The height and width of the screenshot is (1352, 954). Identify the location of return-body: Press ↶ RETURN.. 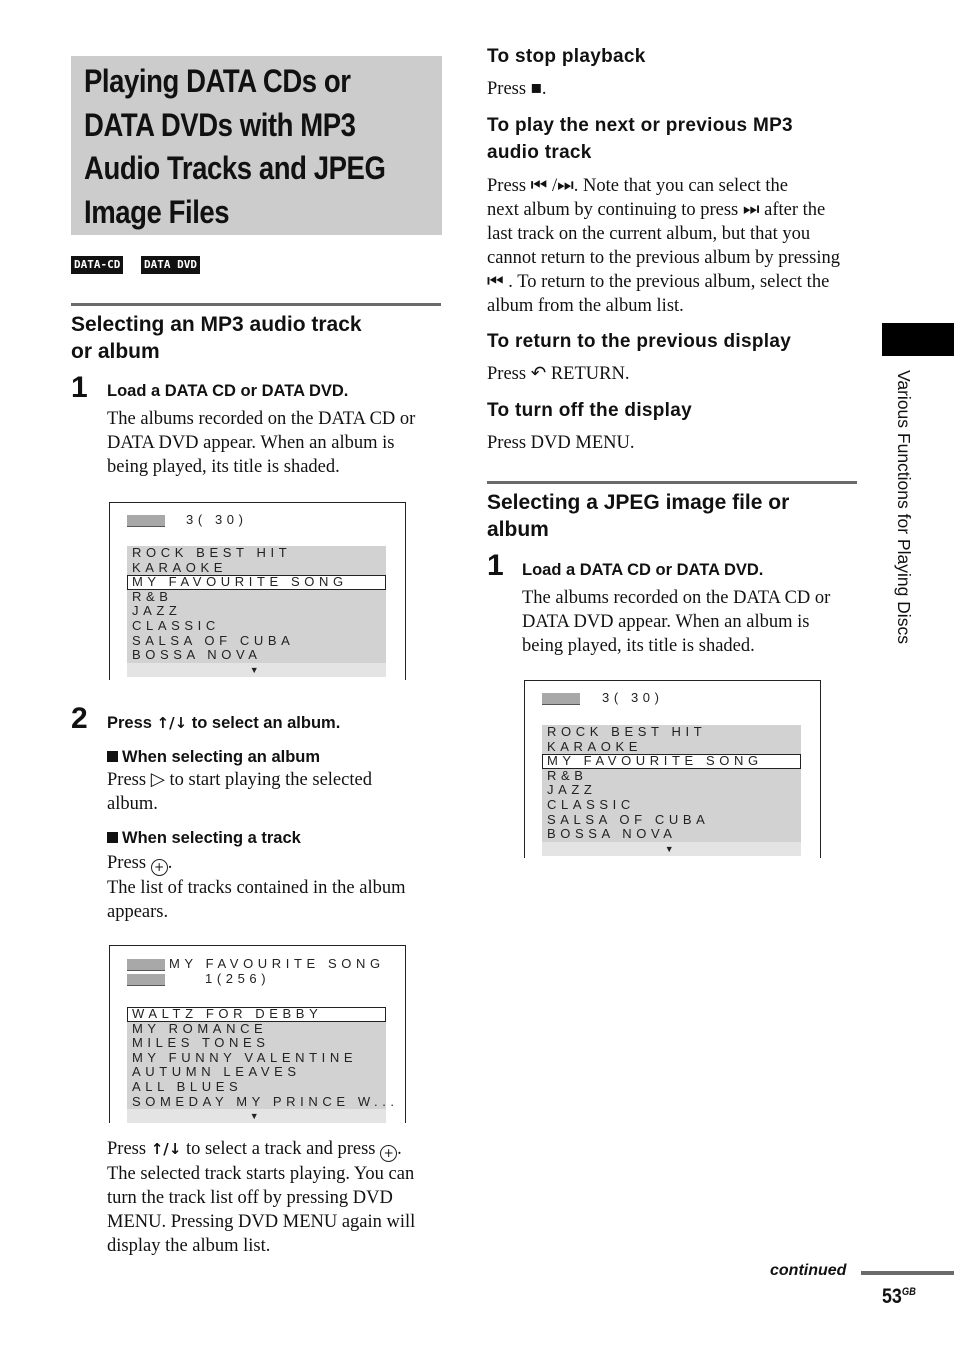
(558, 374).